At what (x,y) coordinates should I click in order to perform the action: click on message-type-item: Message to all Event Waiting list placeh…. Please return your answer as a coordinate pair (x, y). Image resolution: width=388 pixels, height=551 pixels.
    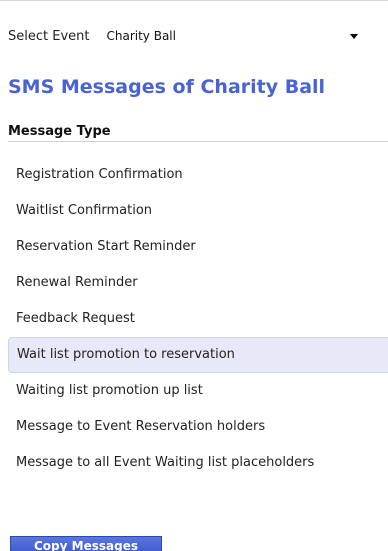
    Looking at the image, I should click on (198, 463).